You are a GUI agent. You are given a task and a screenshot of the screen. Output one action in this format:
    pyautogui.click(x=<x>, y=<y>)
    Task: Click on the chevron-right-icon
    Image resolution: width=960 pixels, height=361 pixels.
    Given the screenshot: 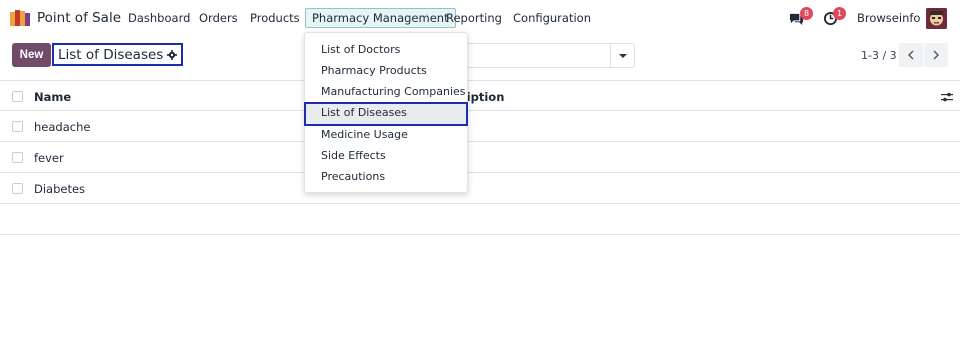 What is the action you would take?
    pyautogui.click(x=936, y=55)
    